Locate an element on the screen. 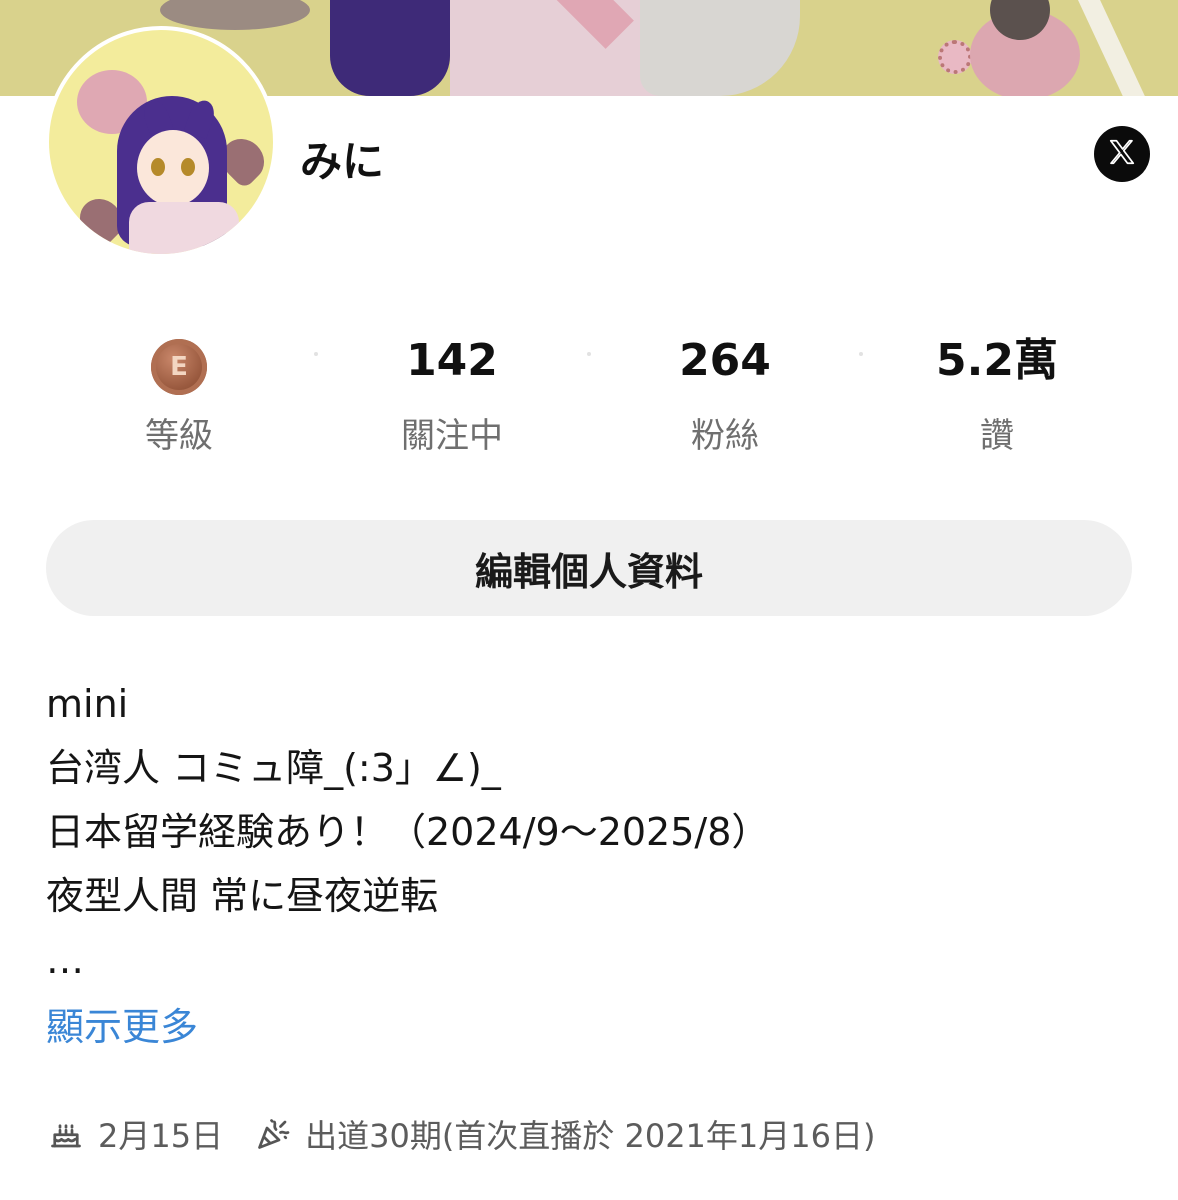  x-logo-icon is located at coordinates (1122, 154).